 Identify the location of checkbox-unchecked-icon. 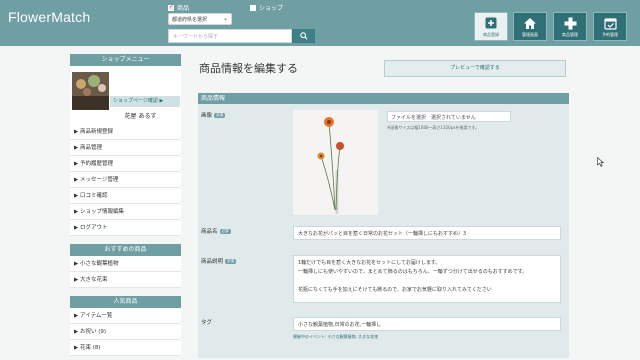
(253, 7).